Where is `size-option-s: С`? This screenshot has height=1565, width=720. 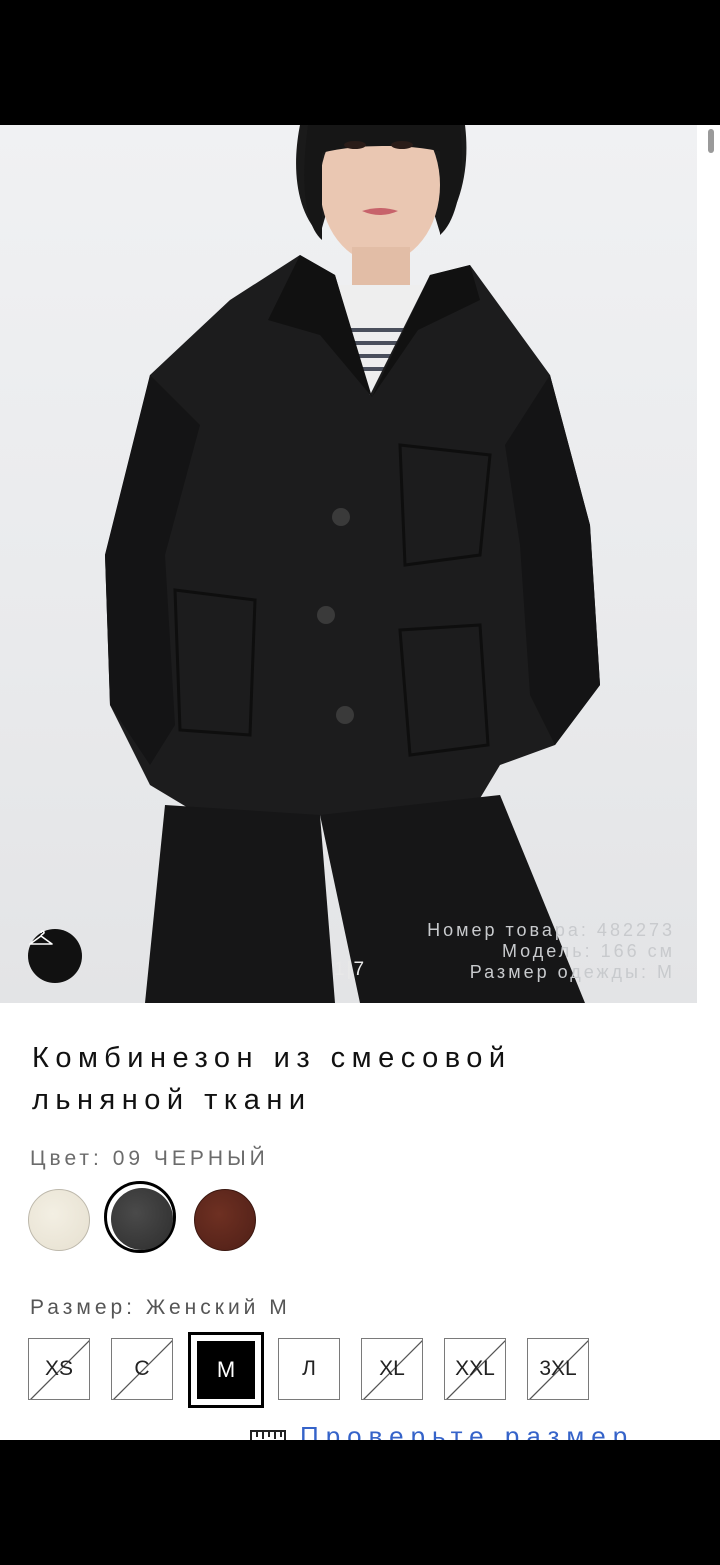
size-option-s: С is located at coordinates (142, 1369).